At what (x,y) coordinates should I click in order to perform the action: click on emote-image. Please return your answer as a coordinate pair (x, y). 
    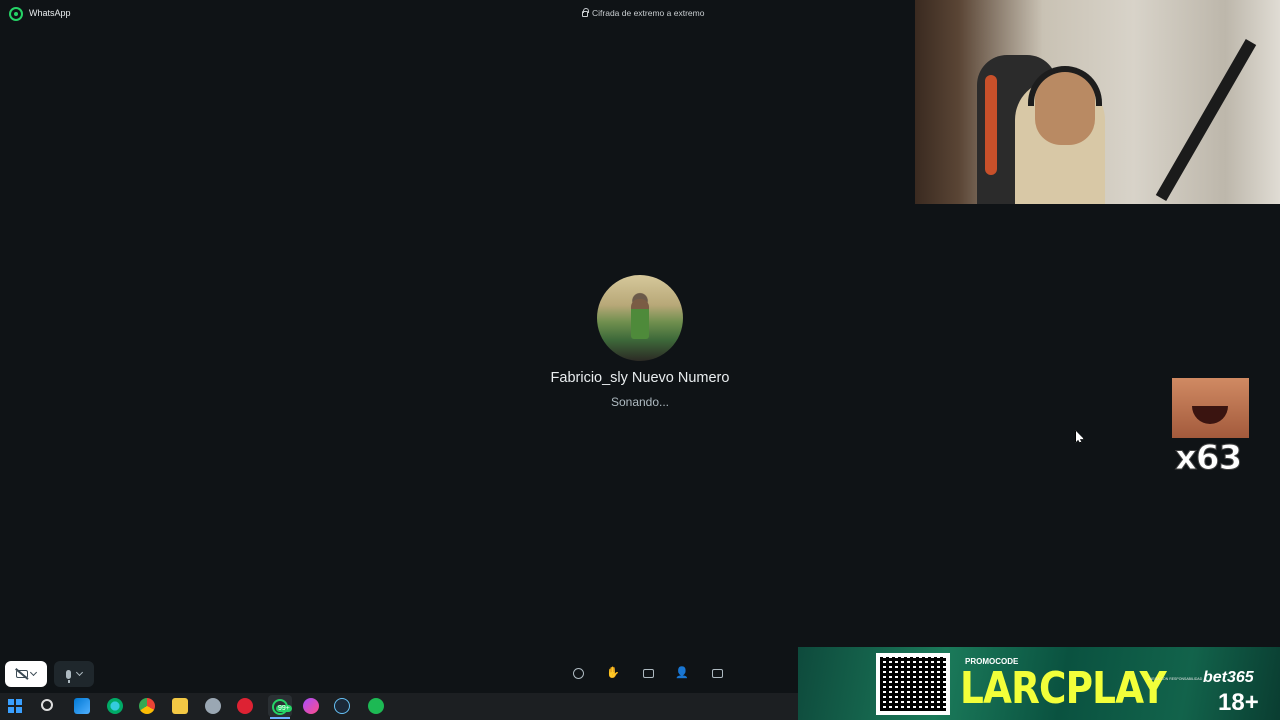
    Looking at the image, I should click on (1210, 408).